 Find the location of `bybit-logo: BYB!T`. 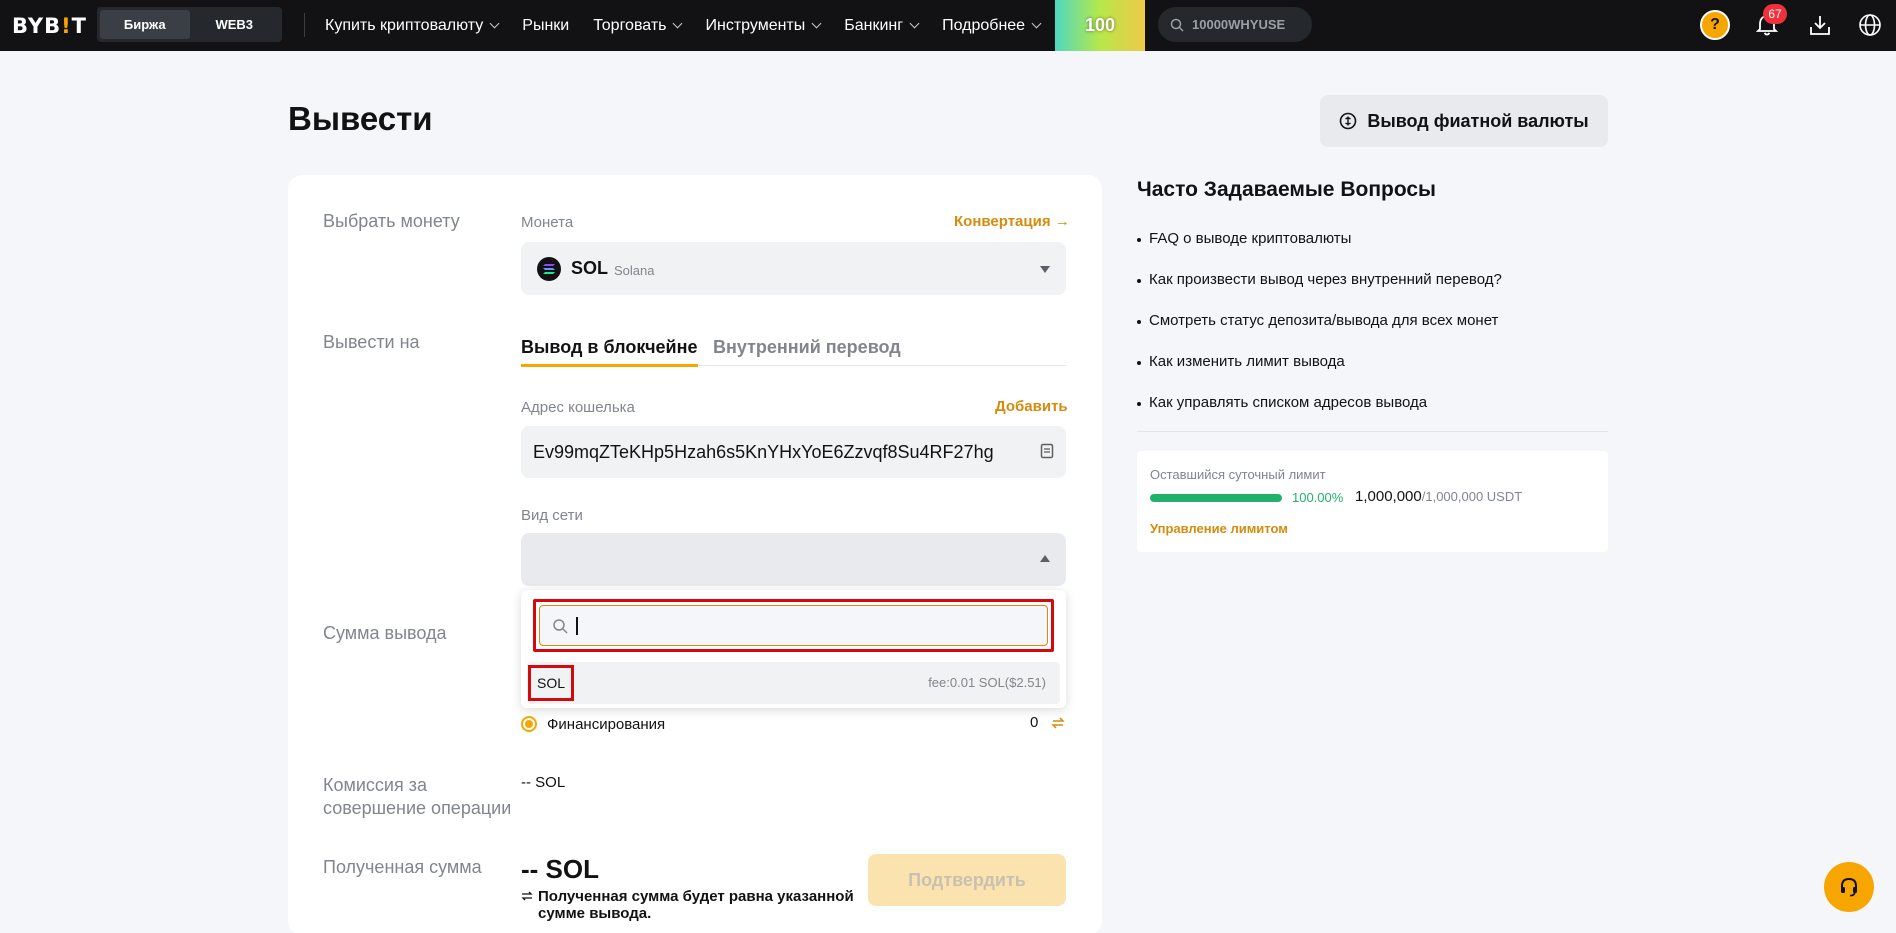

bybit-logo: BYB!T is located at coordinates (49, 26).